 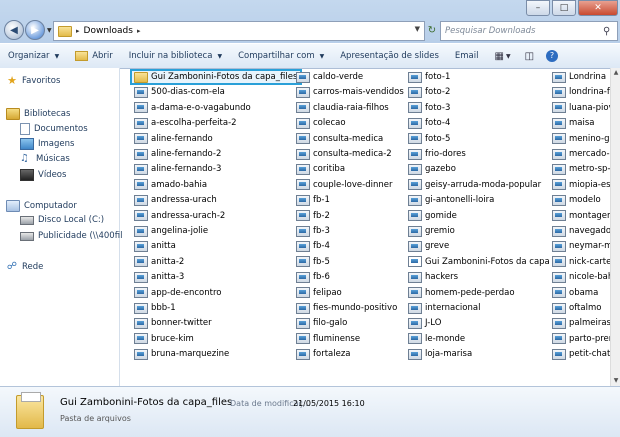 What do you see at coordinates (33, 80) in the screenshot?
I see `nav-favorites: ★ Favoritos` at bounding box center [33, 80].